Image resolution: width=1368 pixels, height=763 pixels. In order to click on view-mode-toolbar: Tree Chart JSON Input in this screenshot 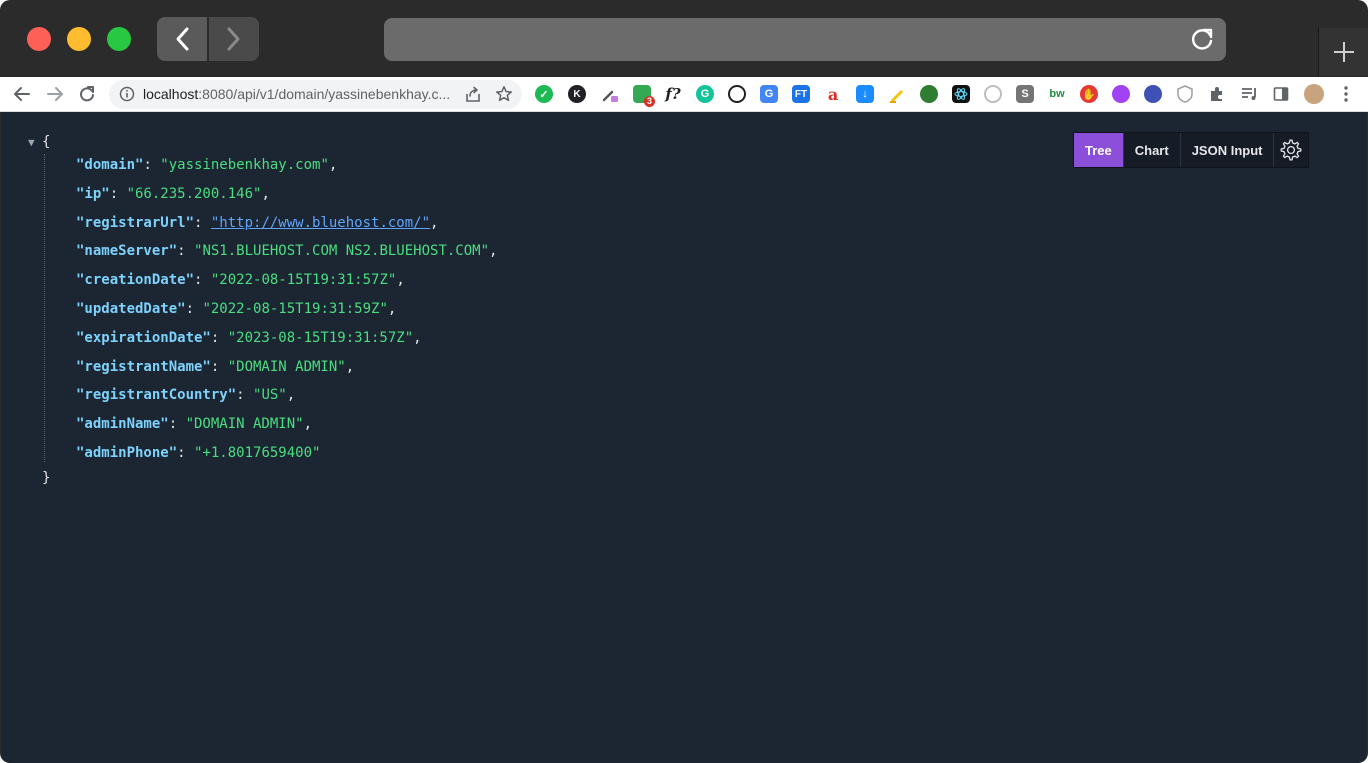, I will do `click(1191, 150)`.